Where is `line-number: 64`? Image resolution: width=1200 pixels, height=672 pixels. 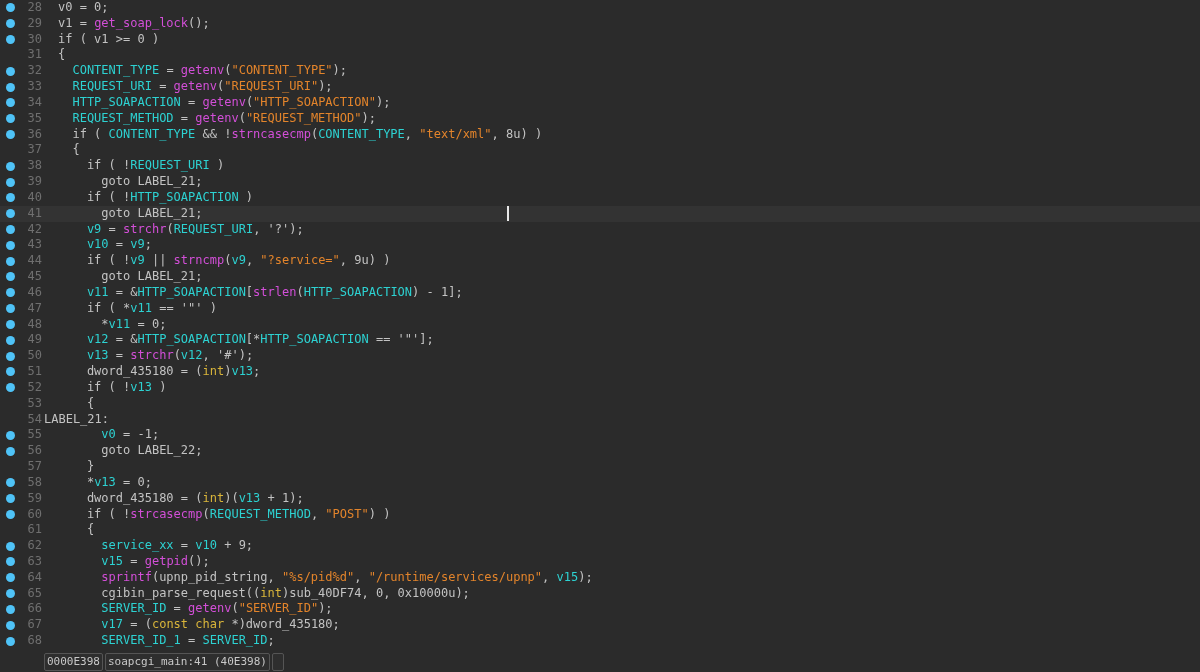 line-number: 64 is located at coordinates (34, 577).